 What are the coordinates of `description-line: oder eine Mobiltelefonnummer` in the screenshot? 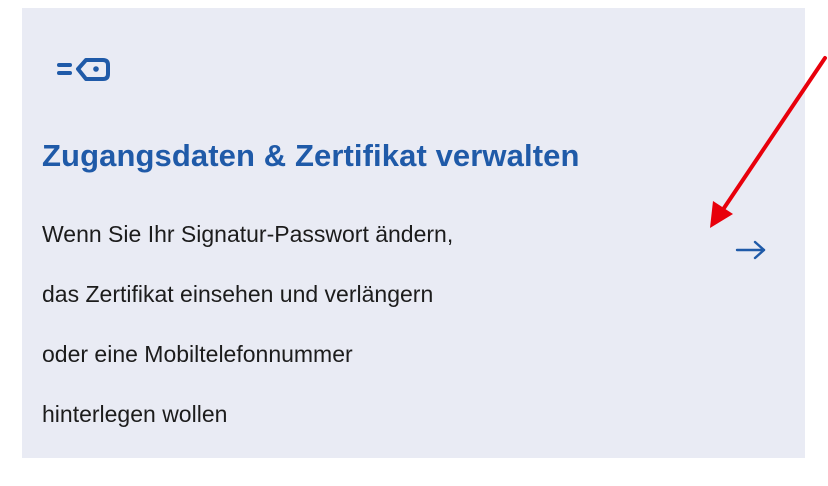 It's located at (197, 354).